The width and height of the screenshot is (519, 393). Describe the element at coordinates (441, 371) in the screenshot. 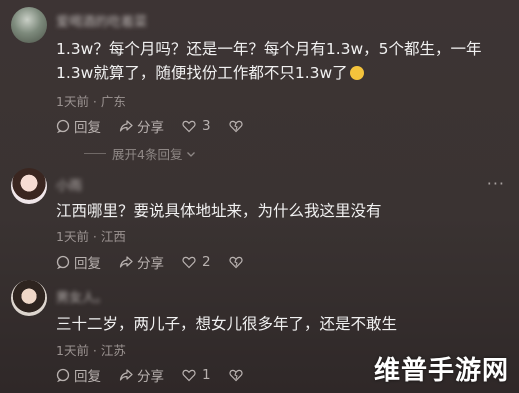

I see `watermark: 维普手游网` at that location.